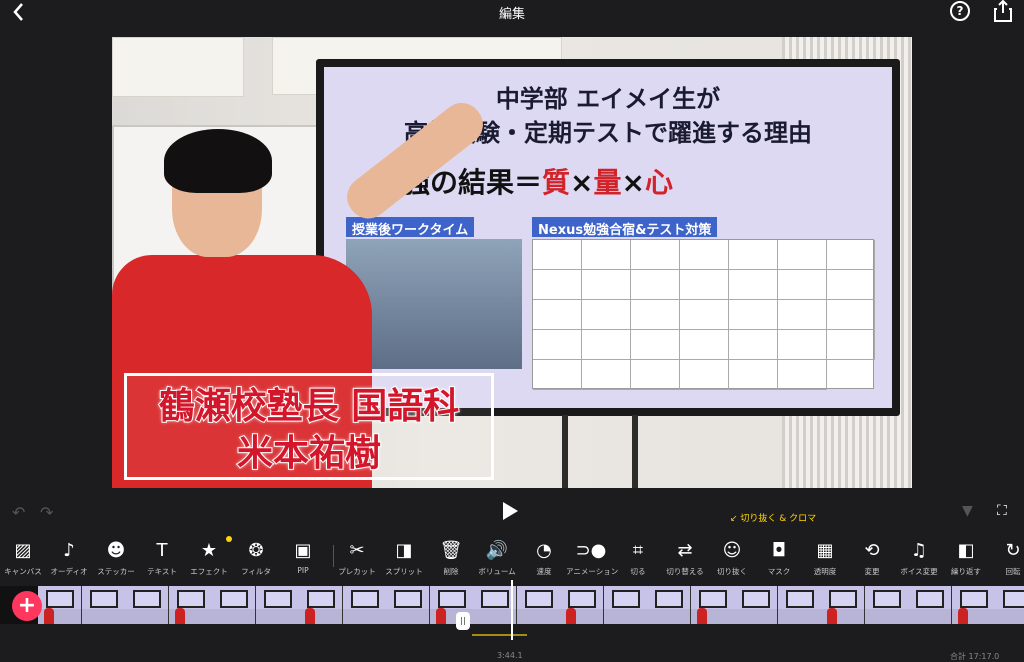 This screenshot has height=662, width=1024. I want to click on tool-pip: ▣ PIP, so click(303, 557).